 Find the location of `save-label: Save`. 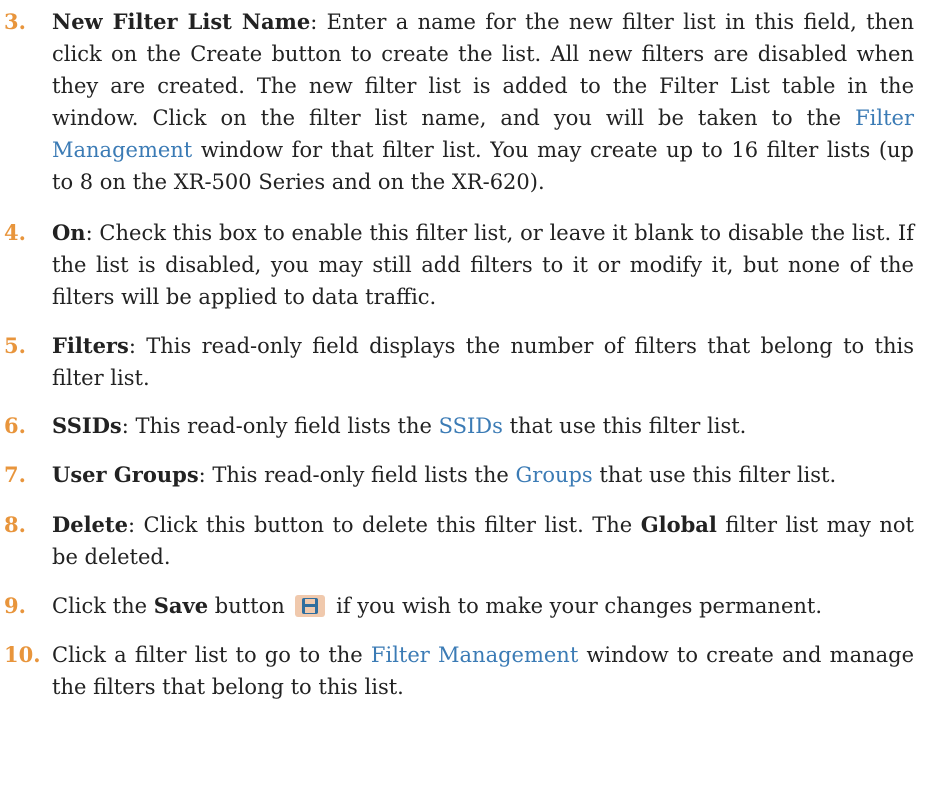

save-label: Save is located at coordinates (181, 605).